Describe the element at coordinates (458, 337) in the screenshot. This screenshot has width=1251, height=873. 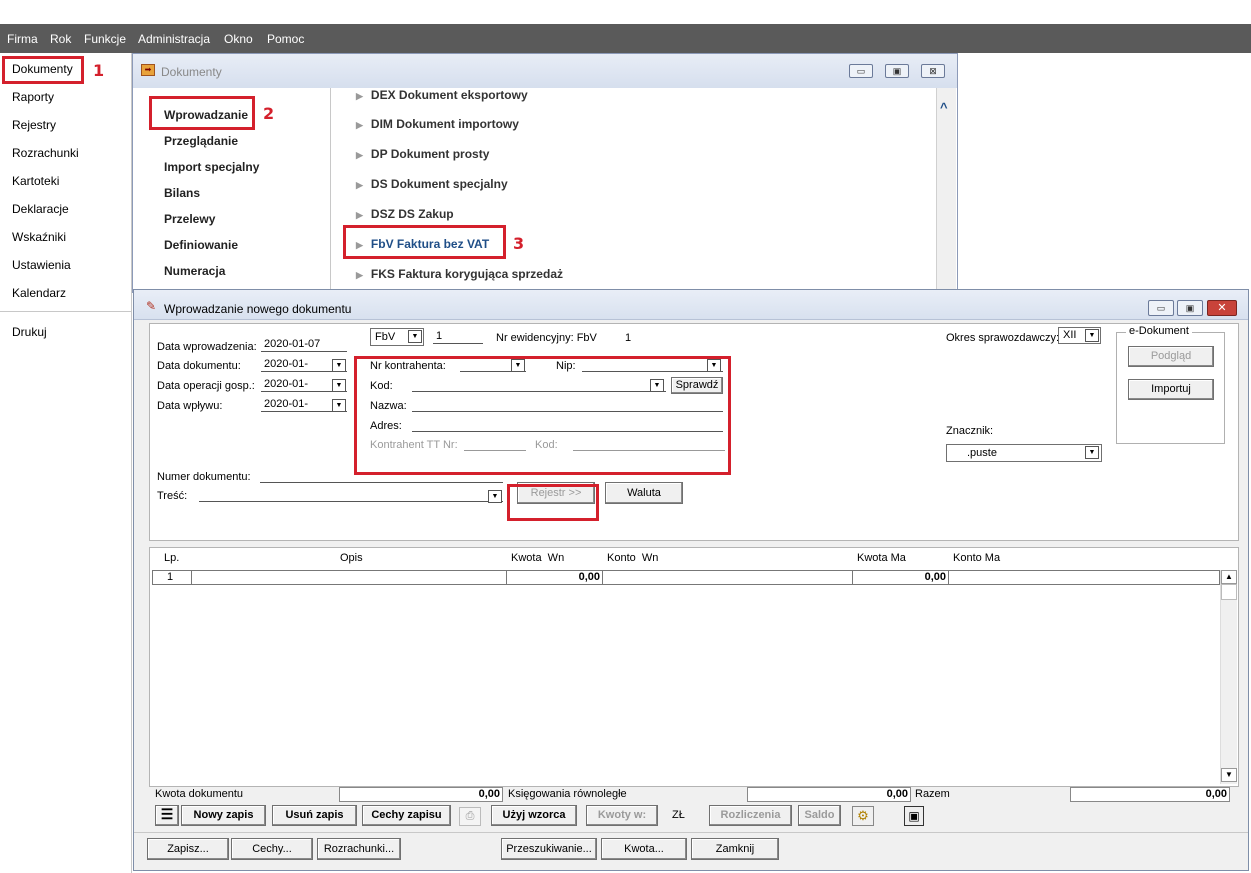
I see `doc-number-field: 1` at that location.